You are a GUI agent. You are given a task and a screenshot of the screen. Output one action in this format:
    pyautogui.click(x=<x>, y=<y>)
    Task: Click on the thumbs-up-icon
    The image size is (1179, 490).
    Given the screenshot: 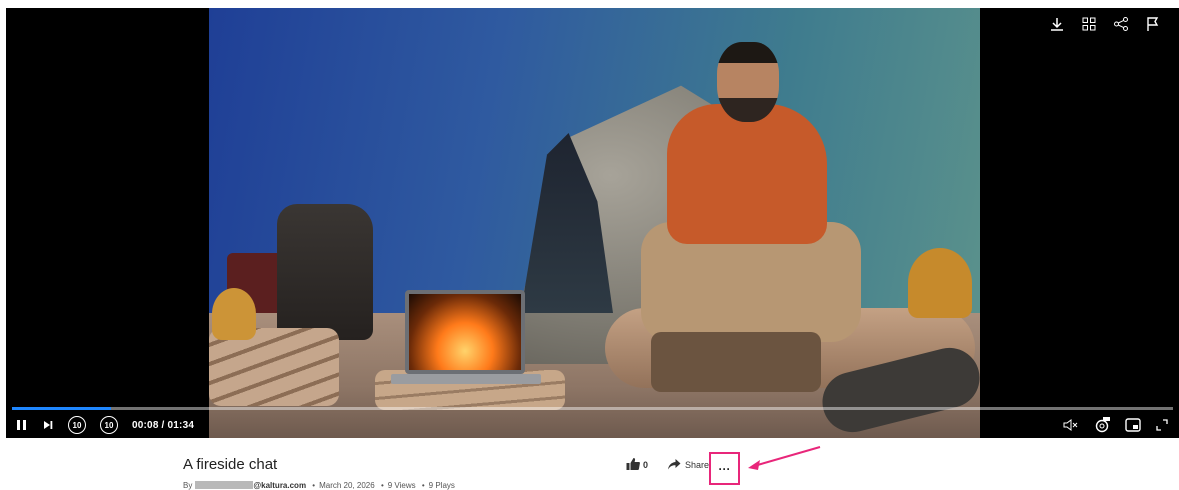 What is the action you would take?
    pyautogui.click(x=633, y=465)
    